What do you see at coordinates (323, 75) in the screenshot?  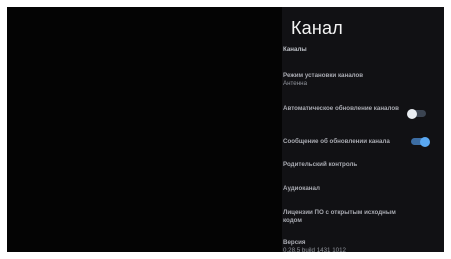 I see `menu-item-label: Режим установки каналов` at bounding box center [323, 75].